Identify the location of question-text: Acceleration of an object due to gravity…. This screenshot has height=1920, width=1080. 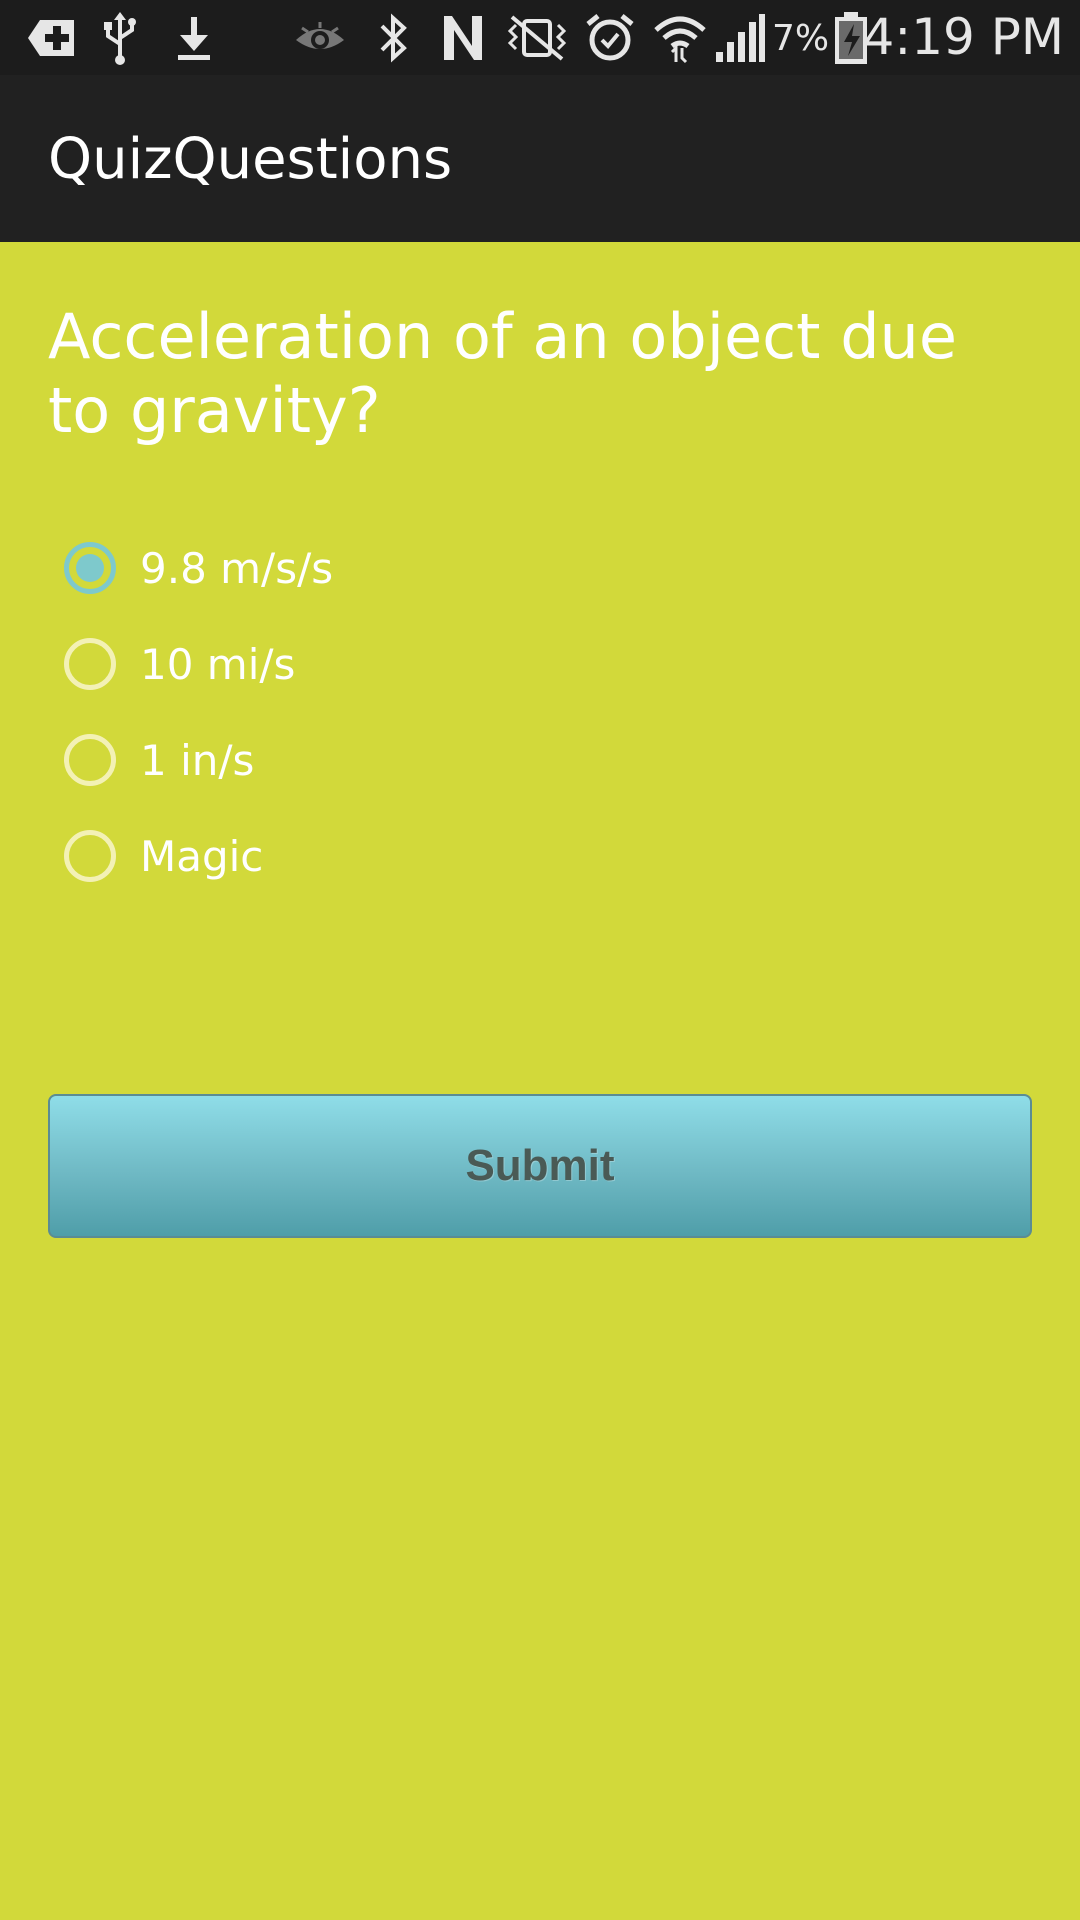
(502, 373).